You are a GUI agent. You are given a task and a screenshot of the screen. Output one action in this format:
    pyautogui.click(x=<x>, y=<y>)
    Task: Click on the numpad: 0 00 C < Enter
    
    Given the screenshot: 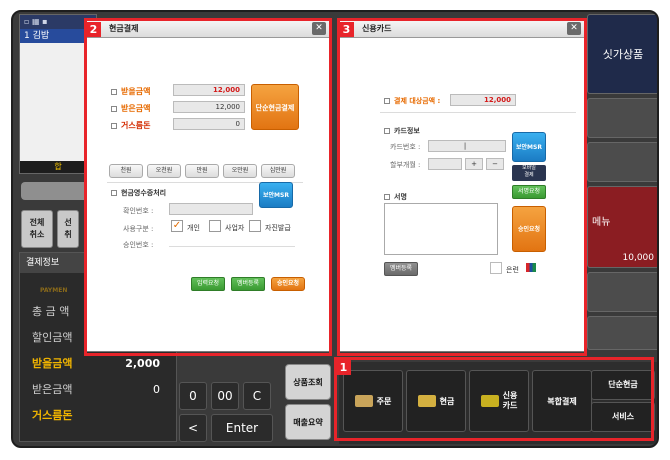 What is the action you would take?
    pyautogui.click(x=227, y=399)
    